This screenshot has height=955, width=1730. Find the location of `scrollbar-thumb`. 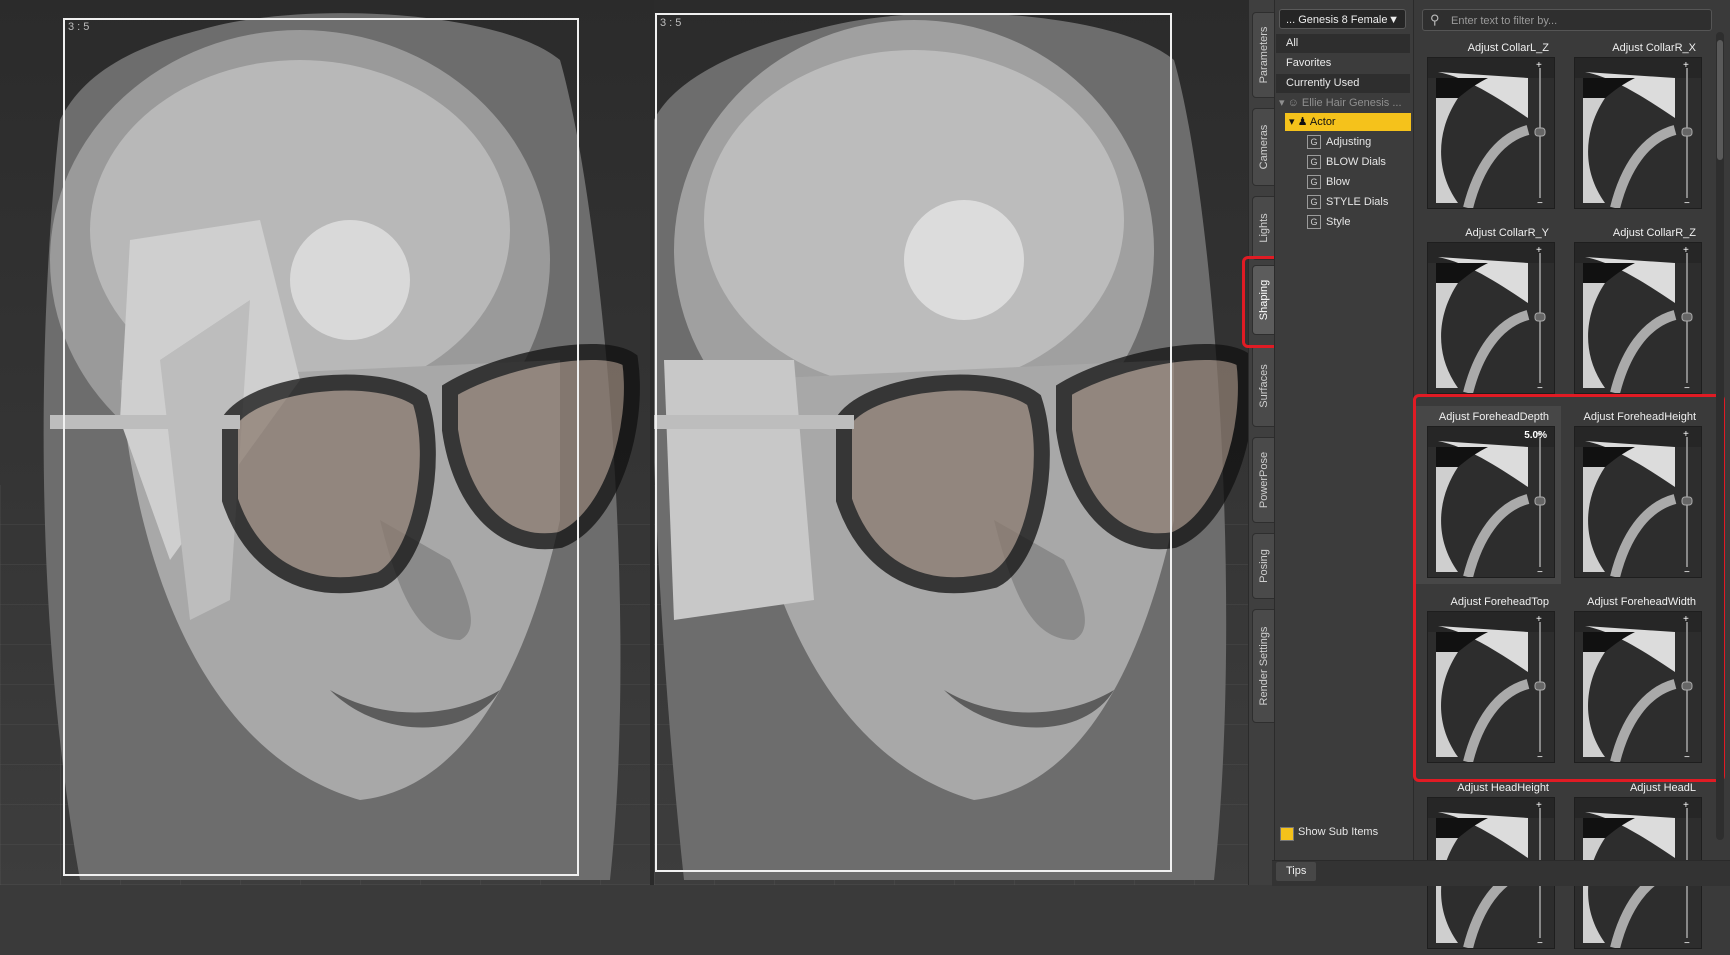

scrollbar-thumb is located at coordinates (1720, 100).